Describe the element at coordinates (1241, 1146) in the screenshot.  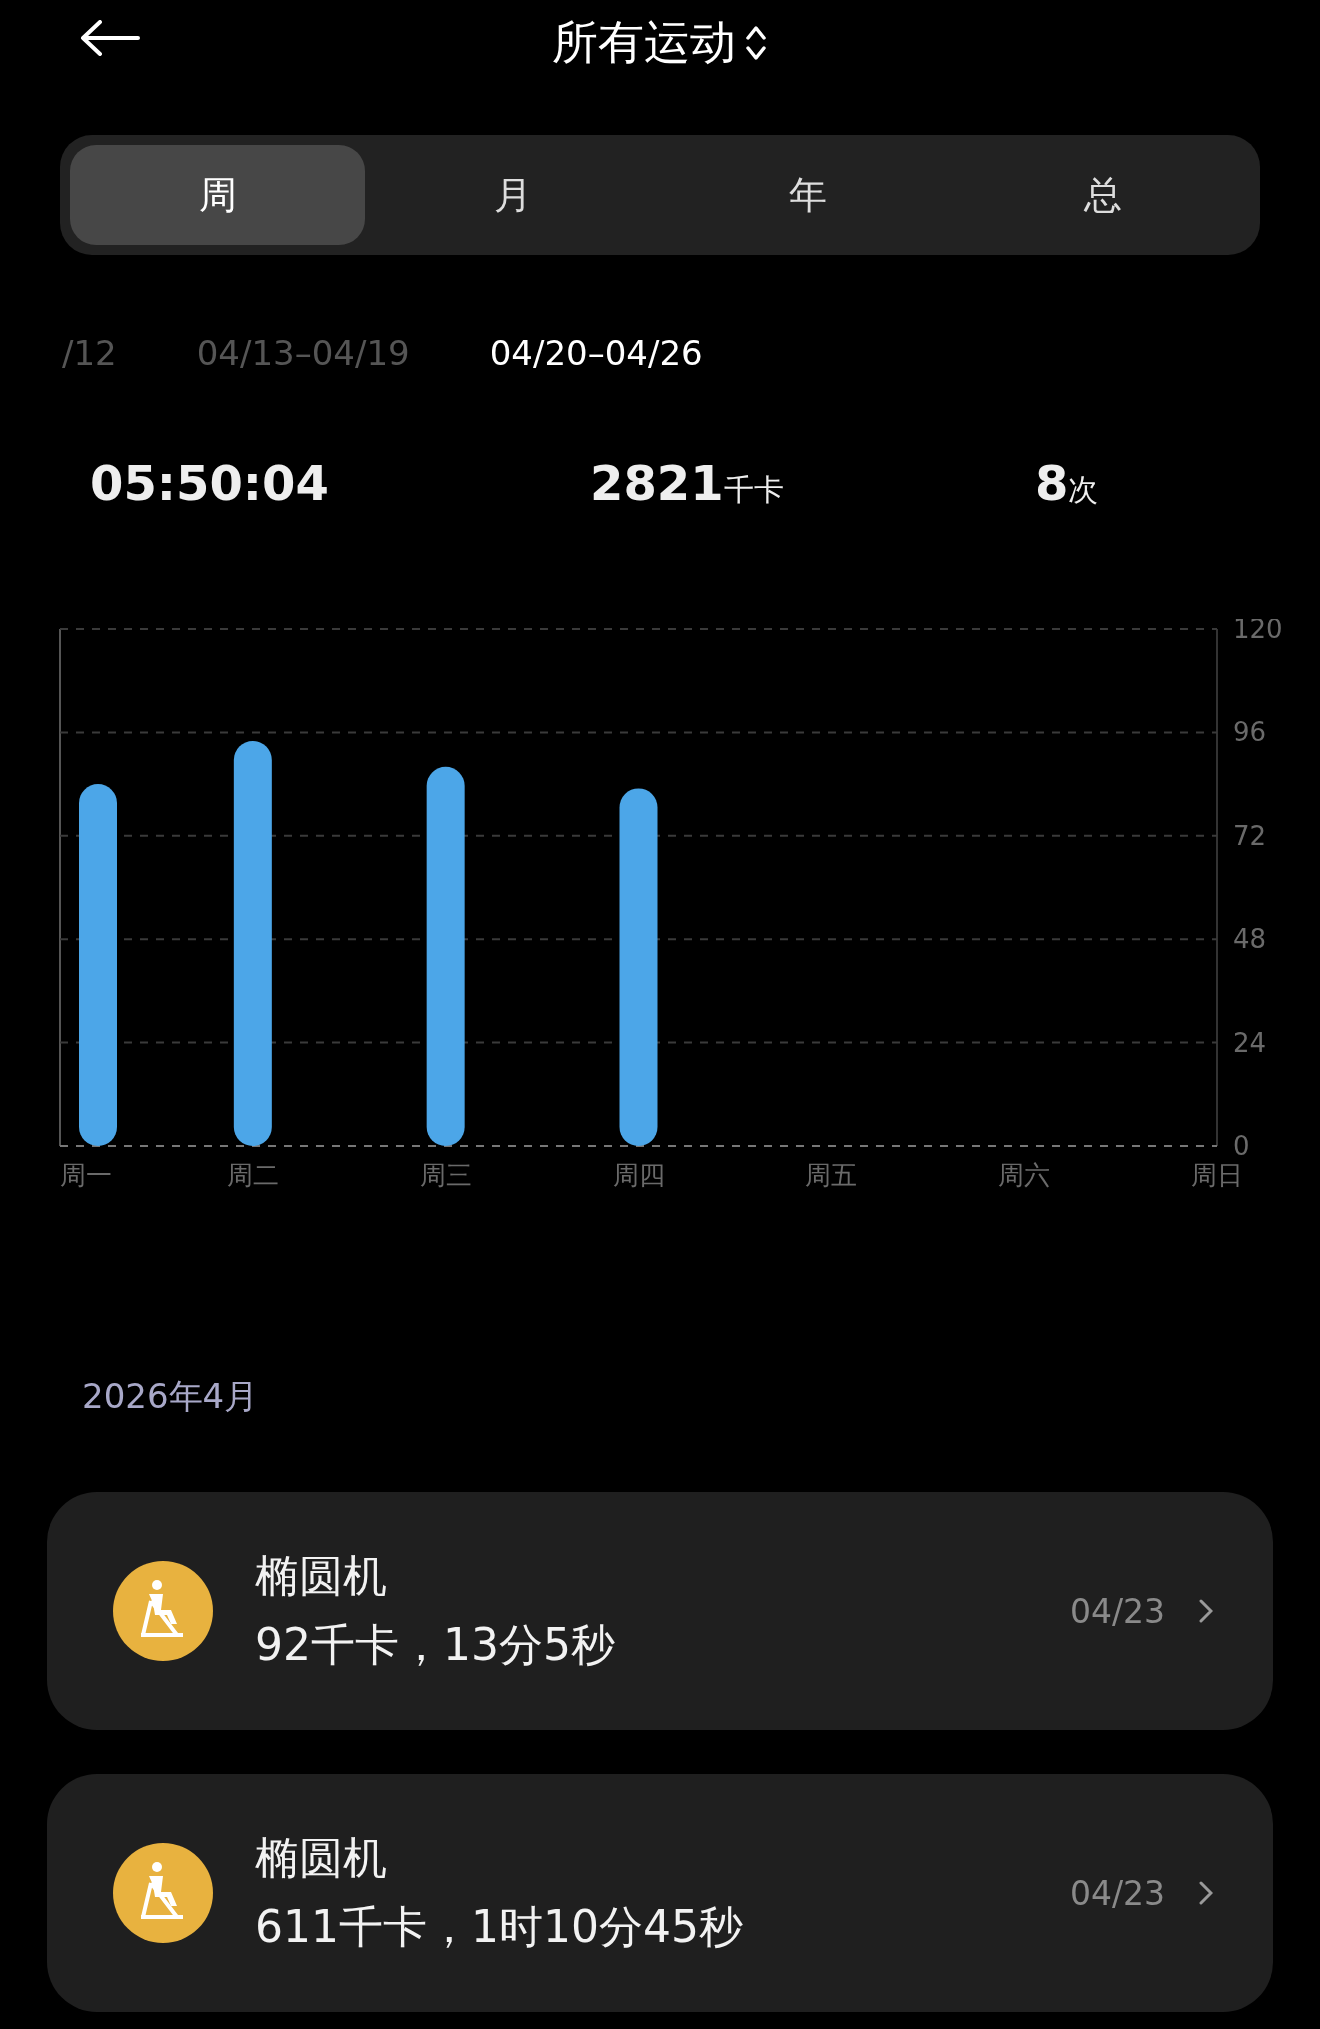
I see `y-axis-label: 0` at that location.